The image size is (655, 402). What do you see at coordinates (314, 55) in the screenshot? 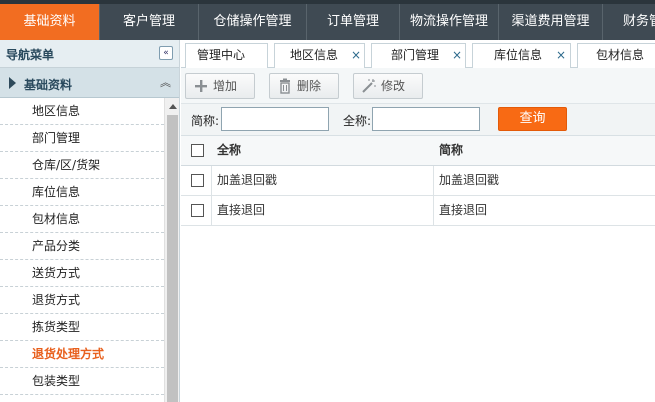
I see `tab-label: 地区信息` at bounding box center [314, 55].